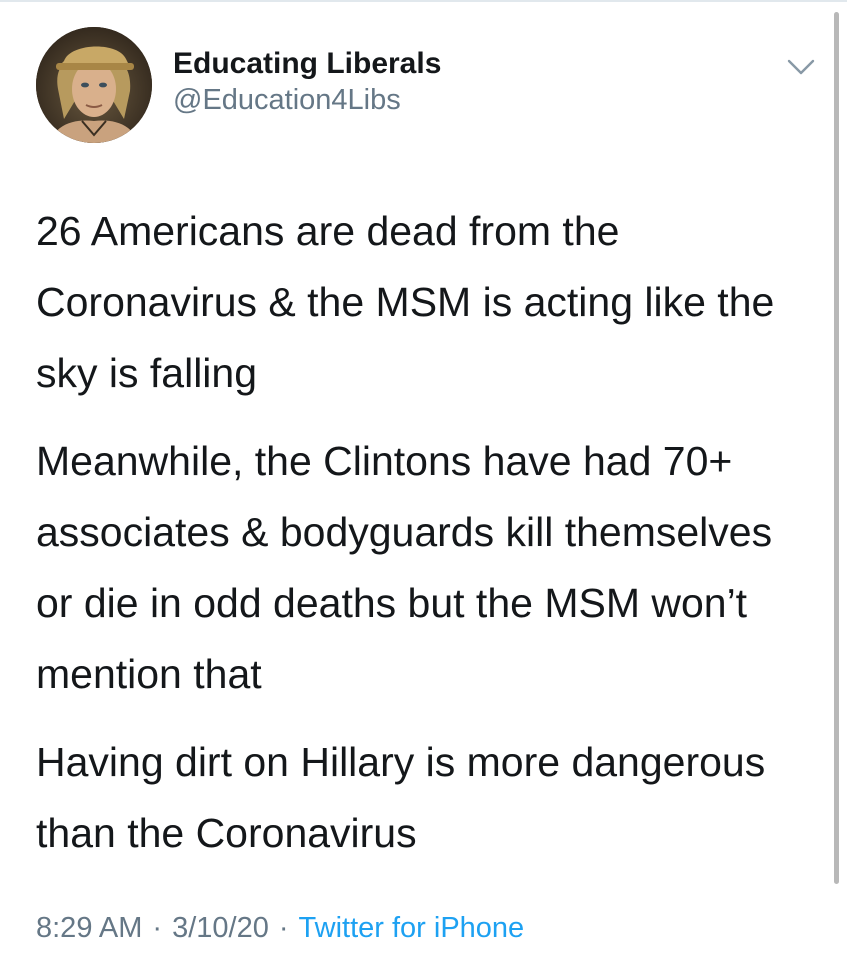 This screenshot has width=847, height=956. I want to click on top-divider, so click(423, 1).